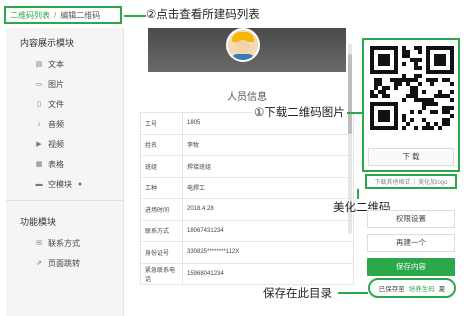 The height and width of the screenshot is (316, 465). Describe the element at coordinates (391, 289) in the screenshot. I see `saved-status-label: 已保存至` at that location.